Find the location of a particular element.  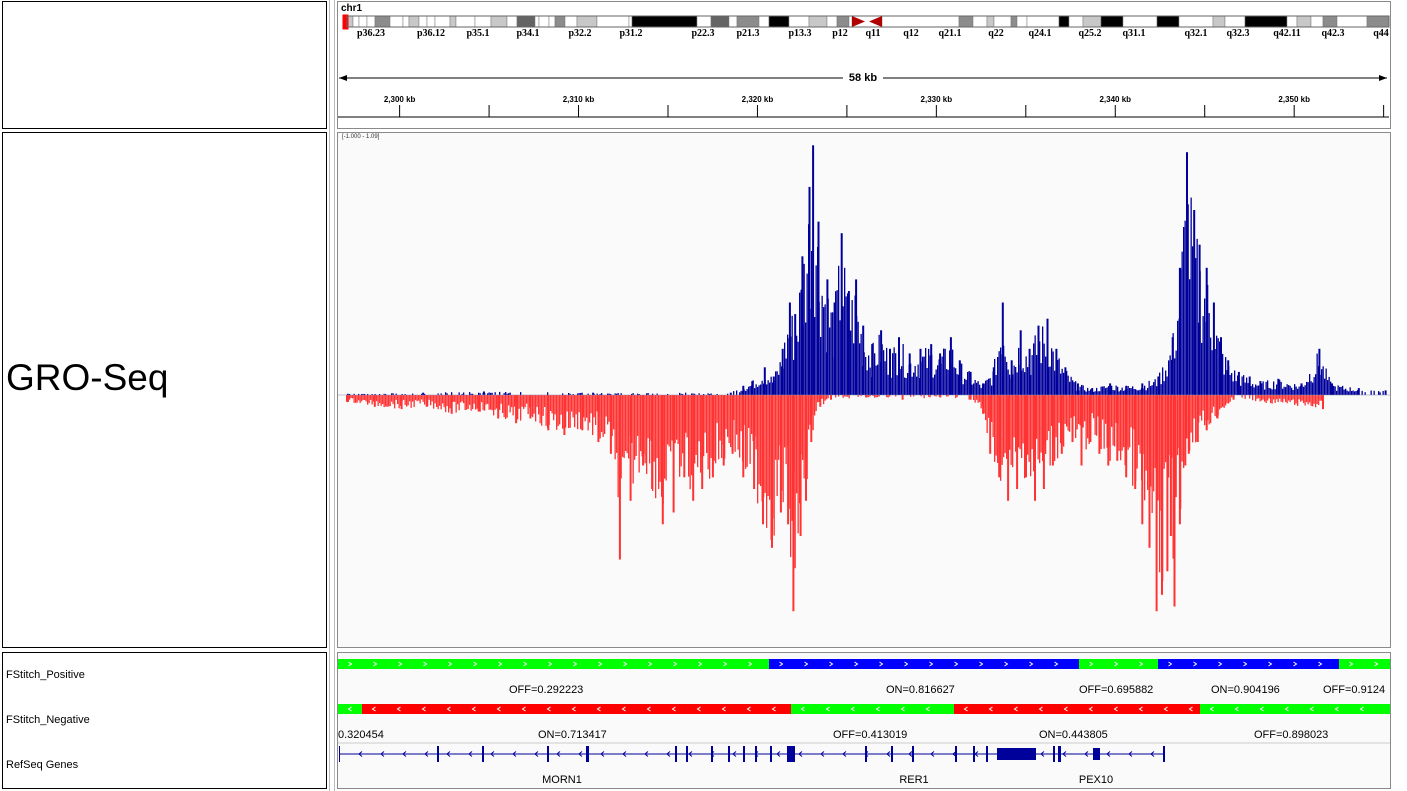

refseq-track-name: RefSeq Genes is located at coordinates (42, 765).